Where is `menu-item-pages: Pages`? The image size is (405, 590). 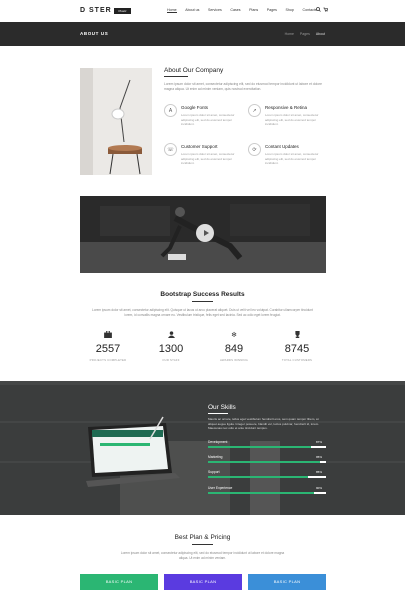 menu-item-pages: Pages is located at coordinates (272, 10).